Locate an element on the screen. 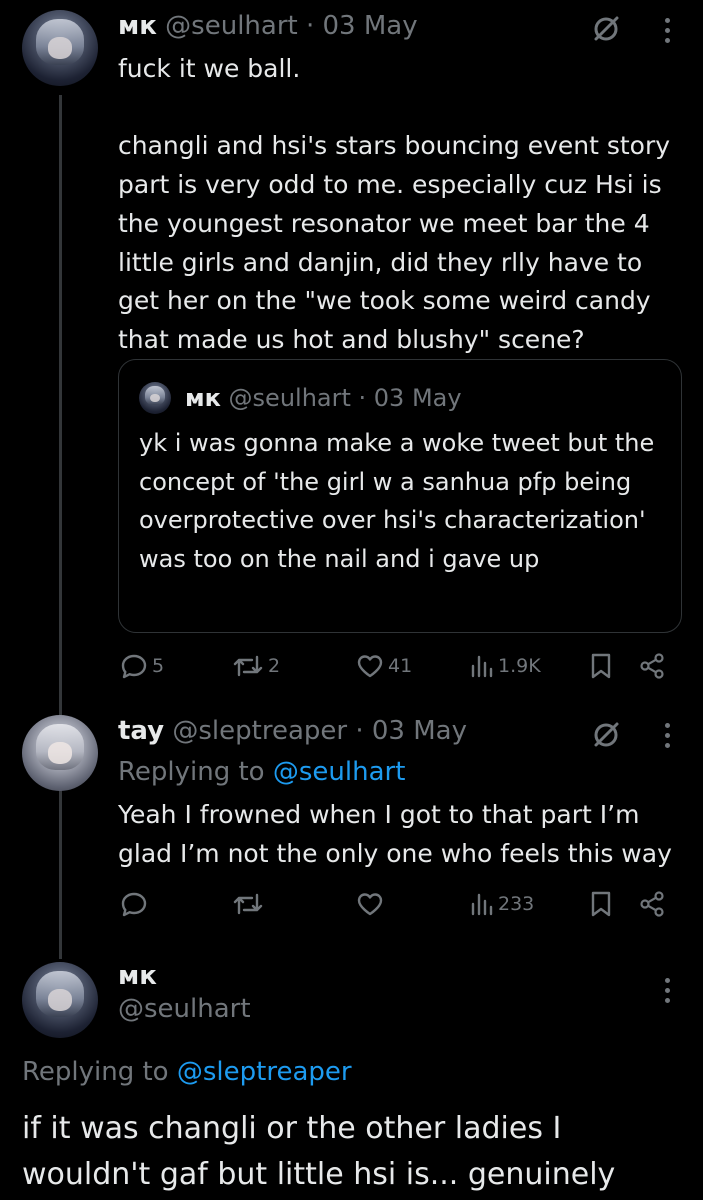 The height and width of the screenshot is (1200, 703). views-button: 233 is located at coordinates (502, 904).